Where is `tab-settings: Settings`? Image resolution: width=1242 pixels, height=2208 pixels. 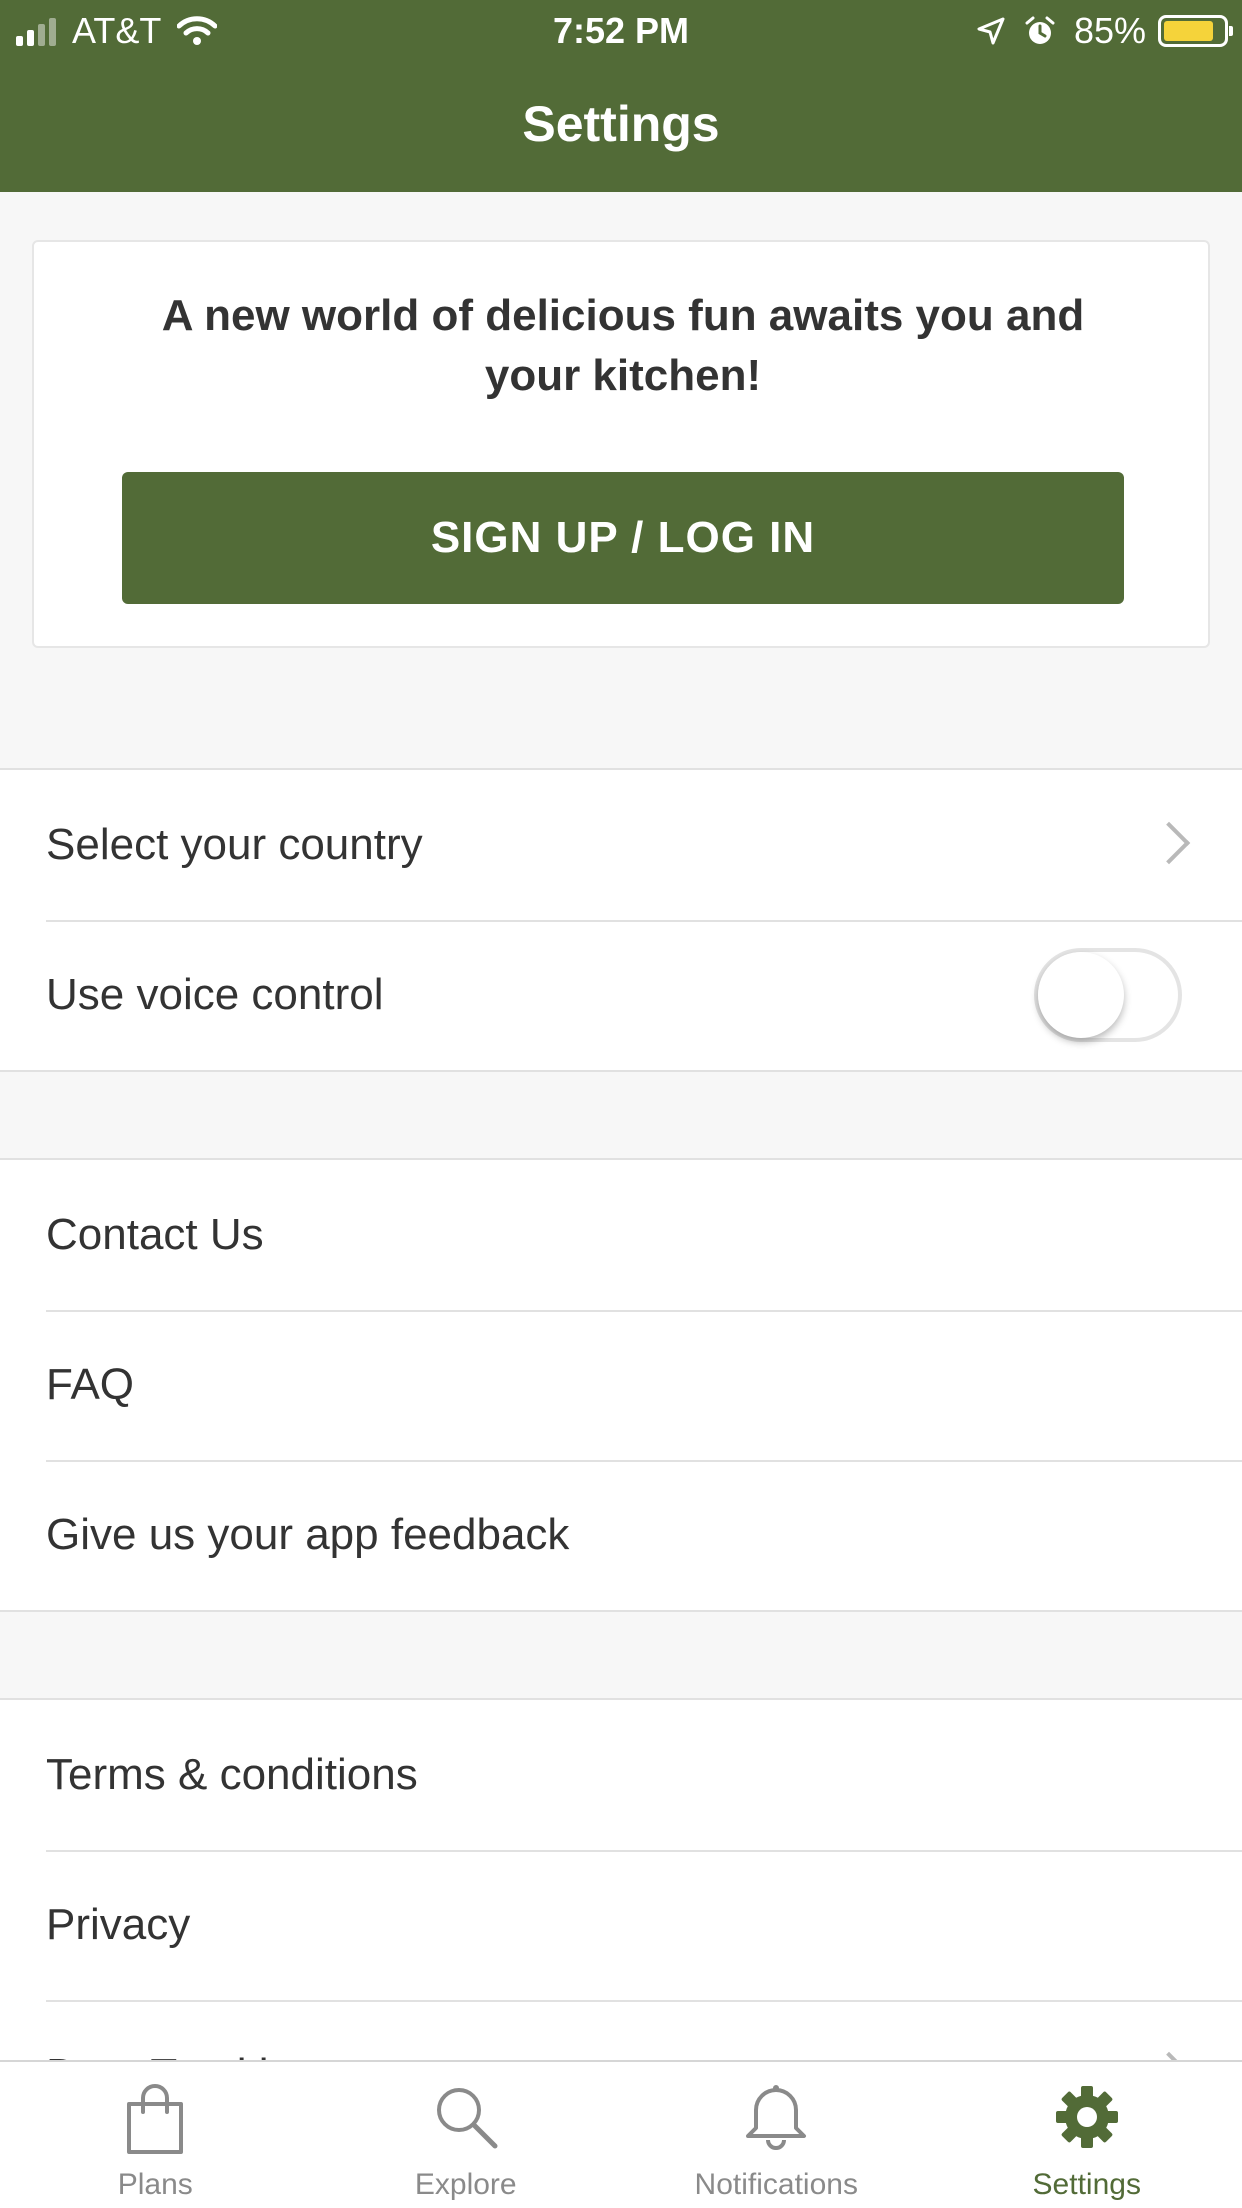 tab-settings: Settings is located at coordinates (1087, 2135).